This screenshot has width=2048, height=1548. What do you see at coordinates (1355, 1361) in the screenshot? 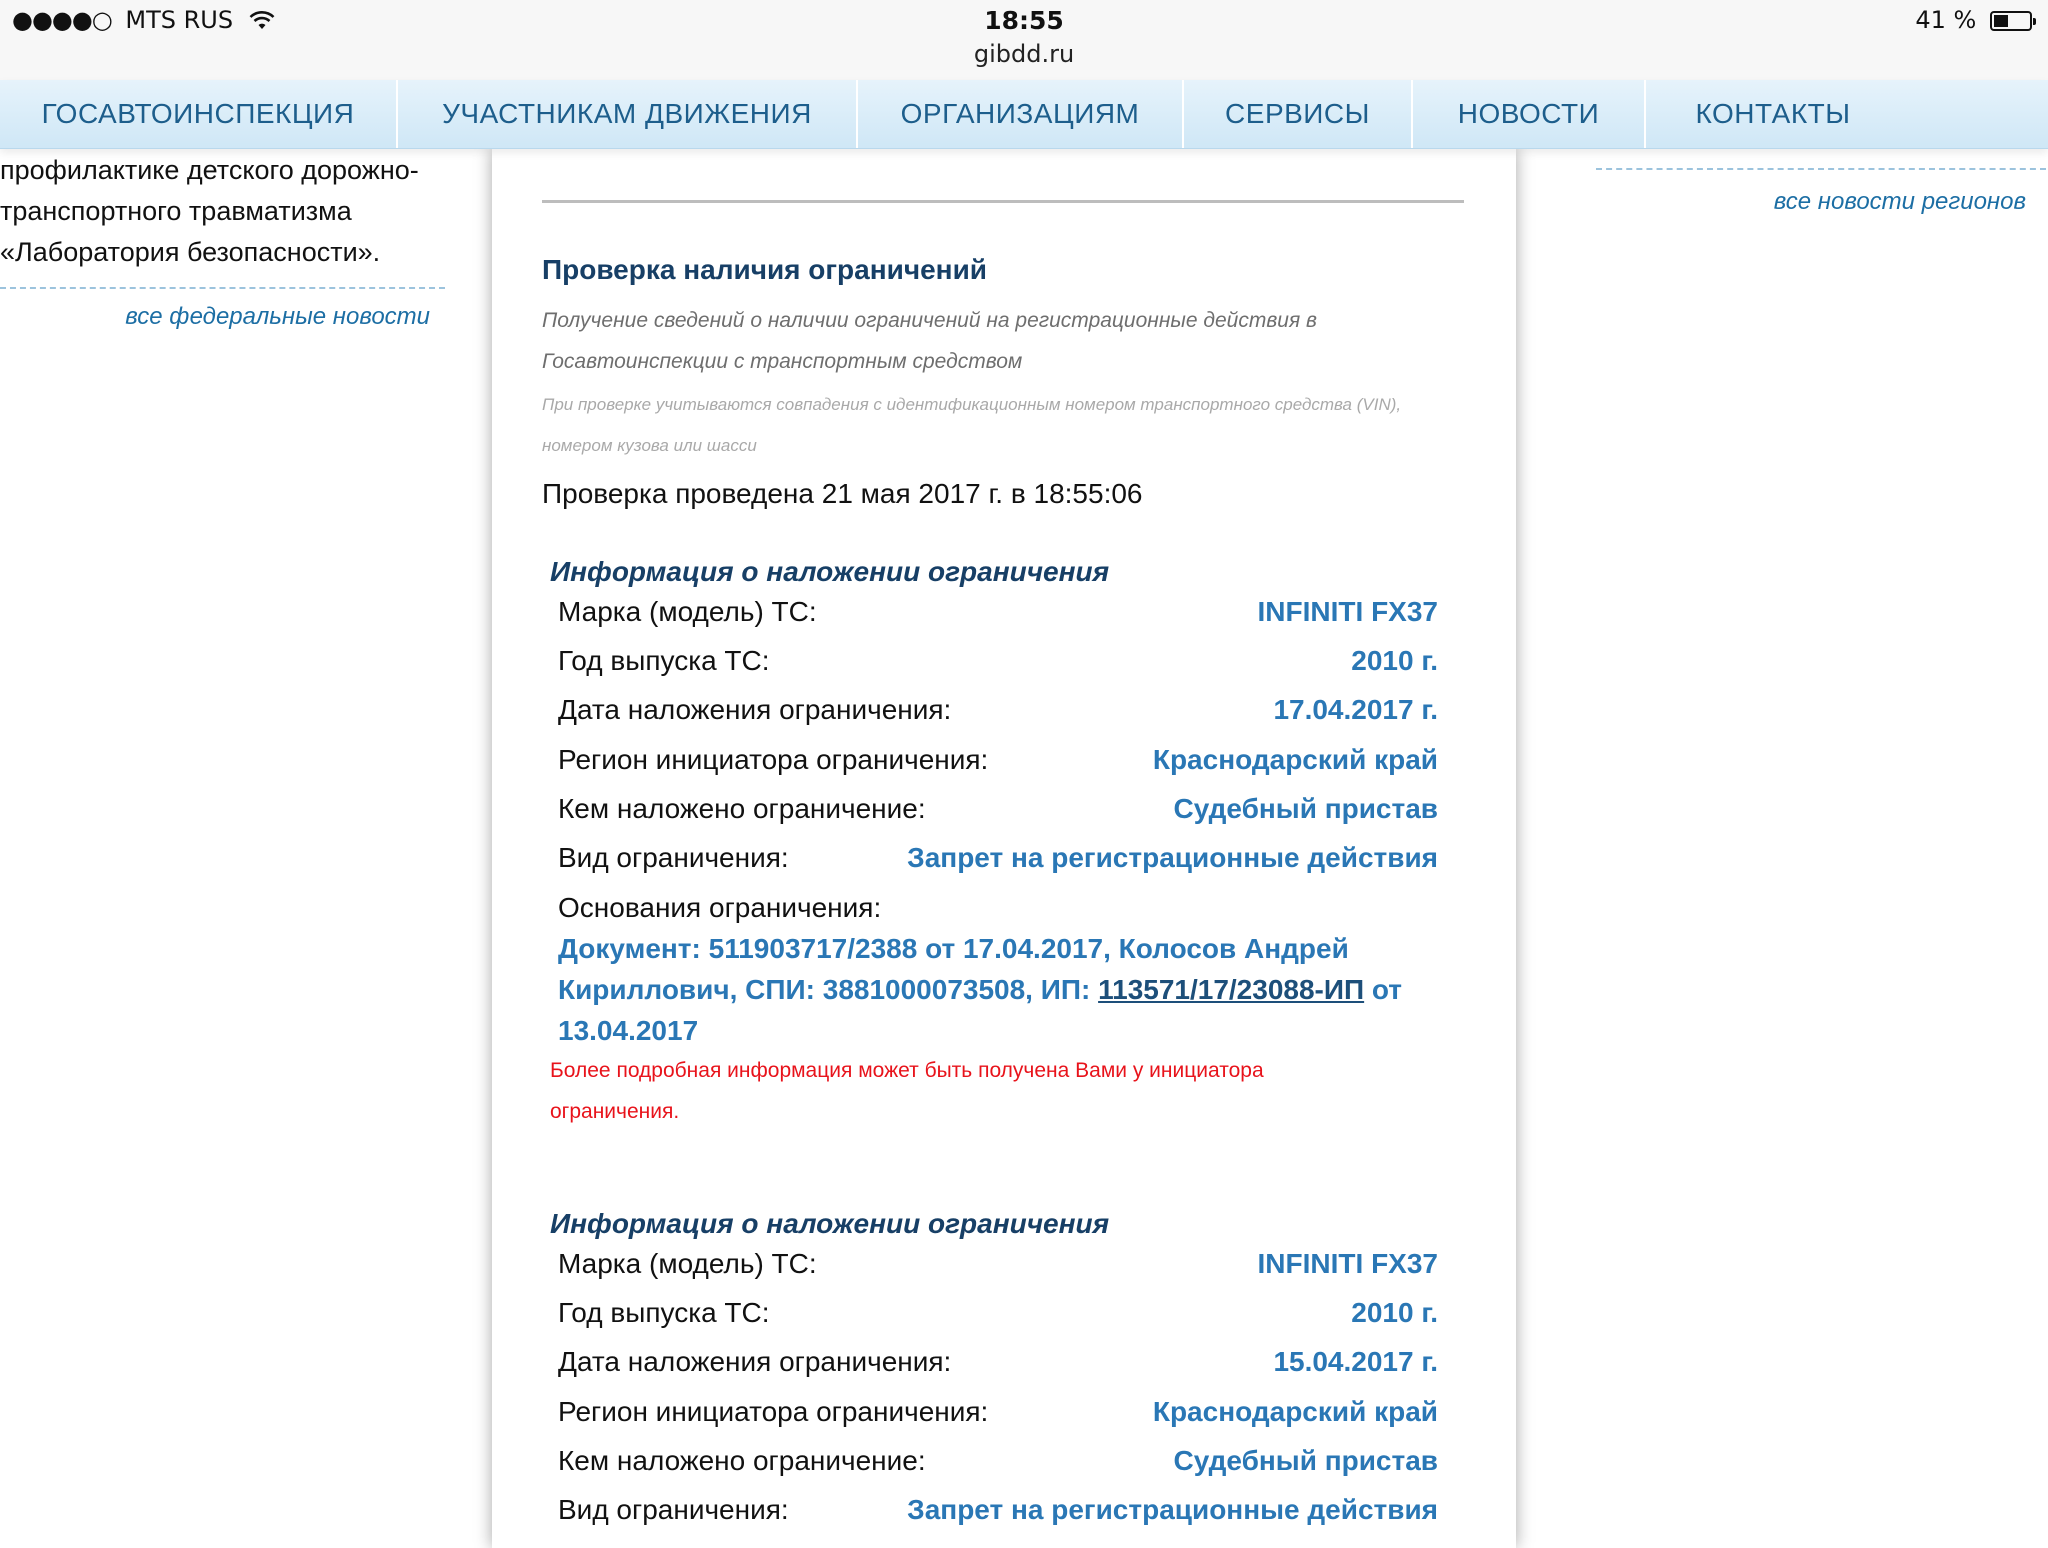
I see `date-value: 15.04.2017 г.` at bounding box center [1355, 1361].